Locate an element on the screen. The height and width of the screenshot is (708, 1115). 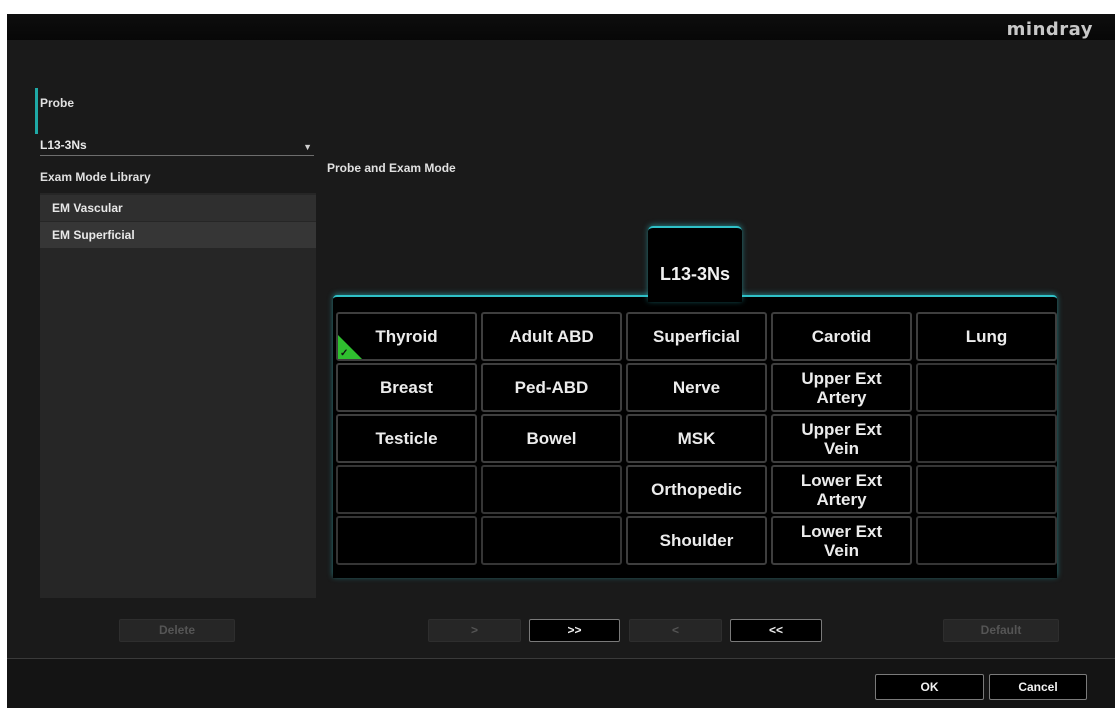
remove-one-button: < is located at coordinates (675, 630).